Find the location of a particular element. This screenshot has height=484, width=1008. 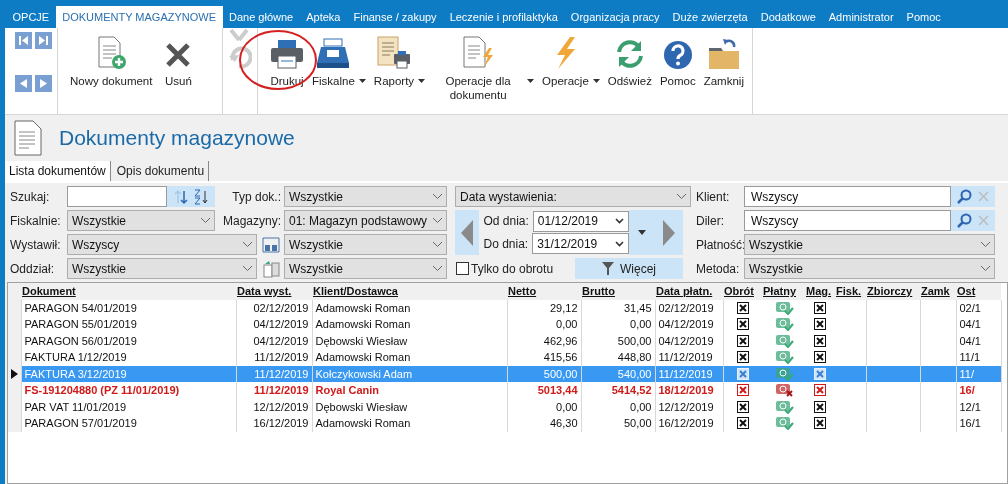

ribbon-button: Fiskalne is located at coordinates (339, 71).